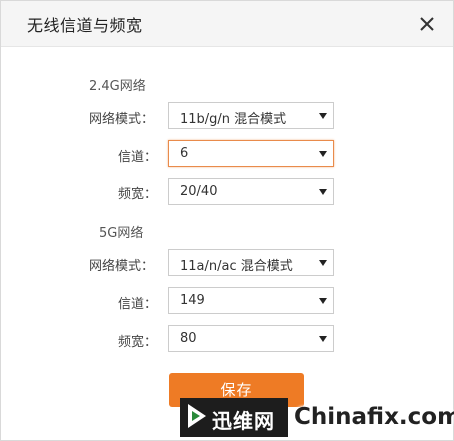 This screenshot has width=454, height=441. What do you see at coordinates (251, 153) in the screenshot?
I see `channel-select-24g: 6` at bounding box center [251, 153].